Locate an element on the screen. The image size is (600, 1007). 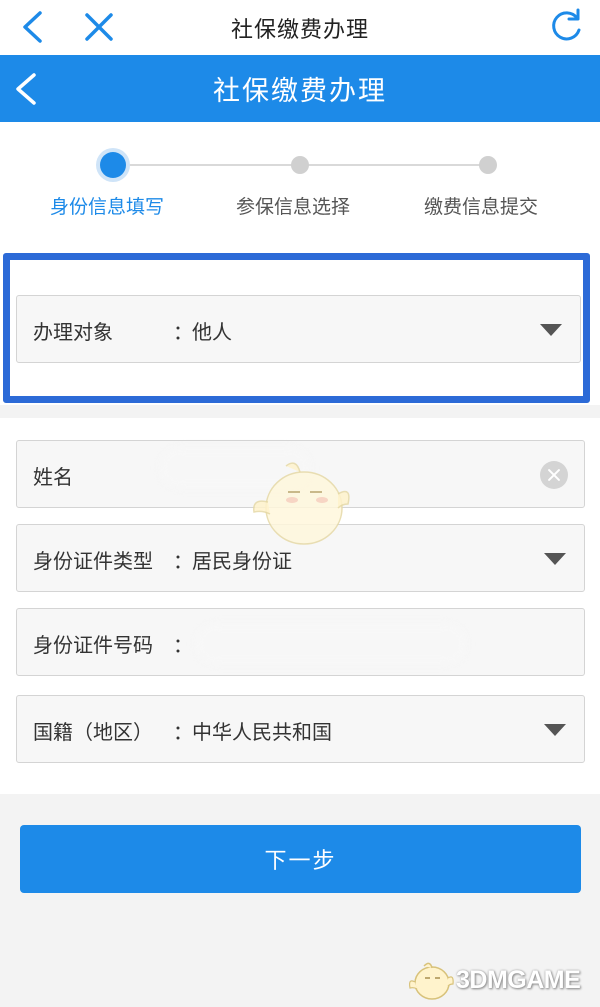
site-watermark: 3DMGAME is located at coordinates (502, 980).